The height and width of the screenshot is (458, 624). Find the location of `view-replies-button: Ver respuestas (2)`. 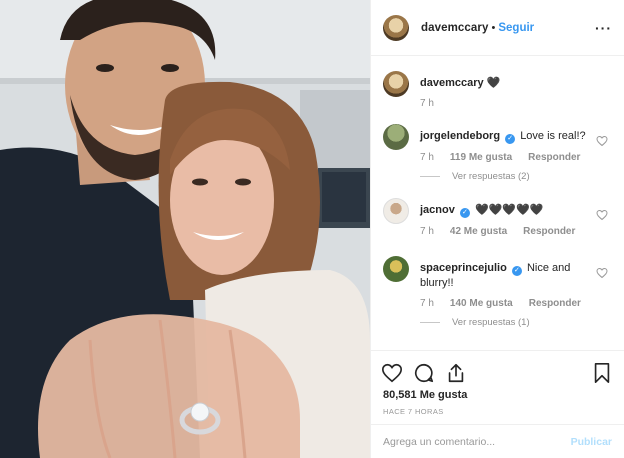

view-replies-button: Ver respuestas (2) is located at coordinates (516, 176).